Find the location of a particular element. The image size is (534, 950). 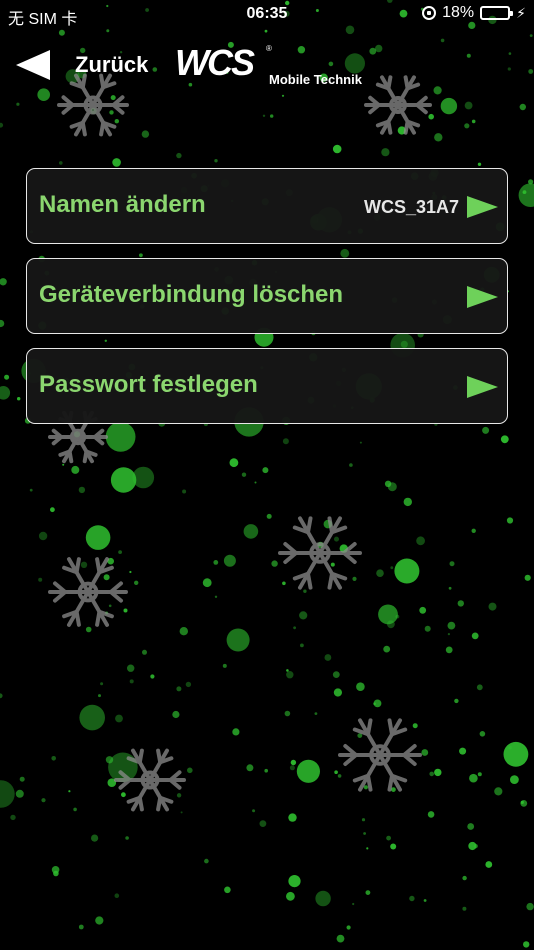

menu-item-rename: Namen ändern WCS_31A7 is located at coordinates (267, 206).